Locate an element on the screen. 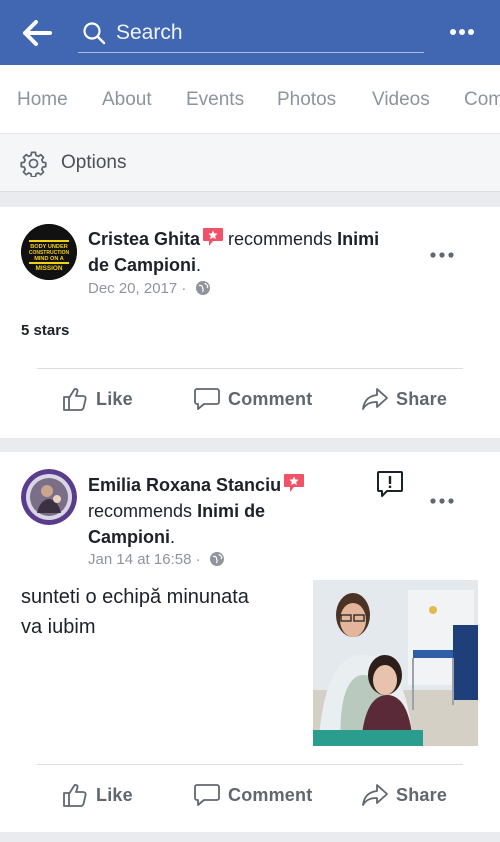 The width and height of the screenshot is (500, 842). tab-community: Com is located at coordinates (482, 100).